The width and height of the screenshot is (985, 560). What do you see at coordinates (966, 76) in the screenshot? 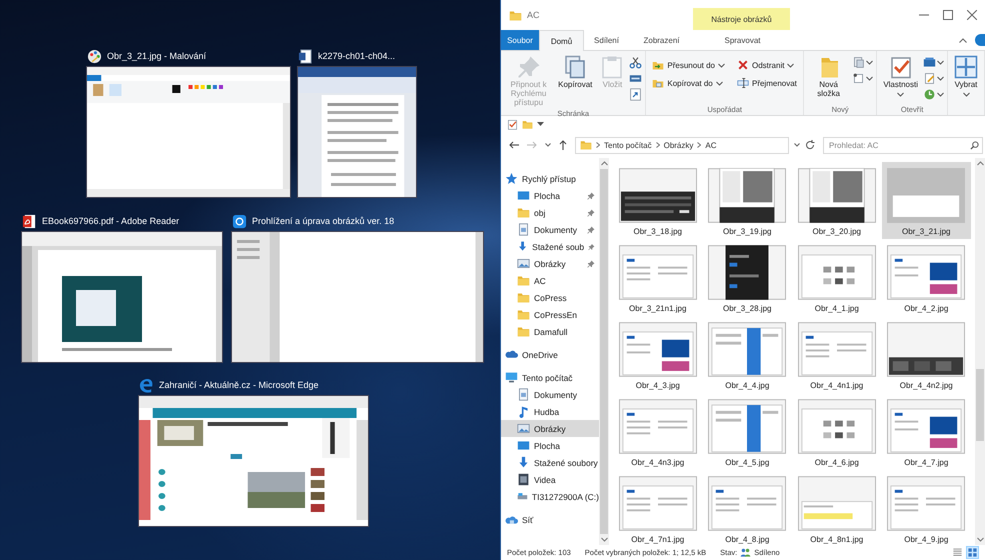
I see `ribbon-button: Vybrat` at bounding box center [966, 76].